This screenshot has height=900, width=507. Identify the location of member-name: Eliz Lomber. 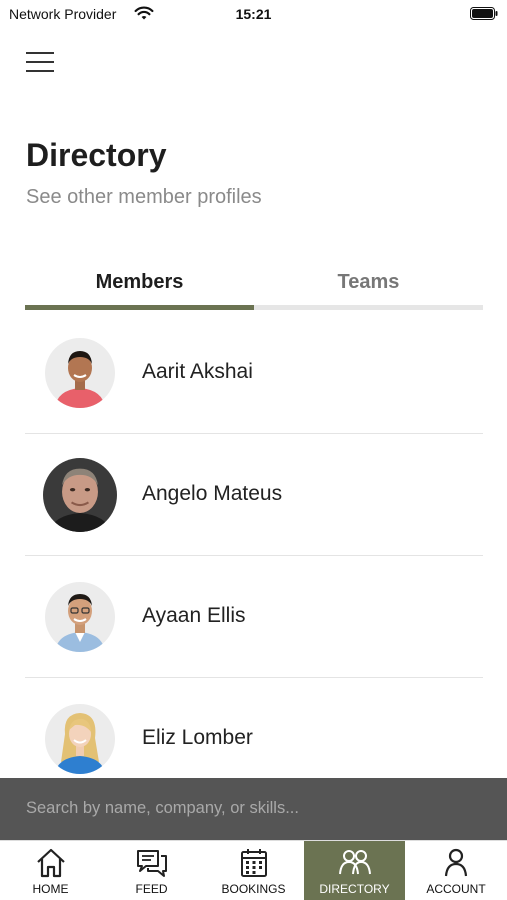
(197, 737).